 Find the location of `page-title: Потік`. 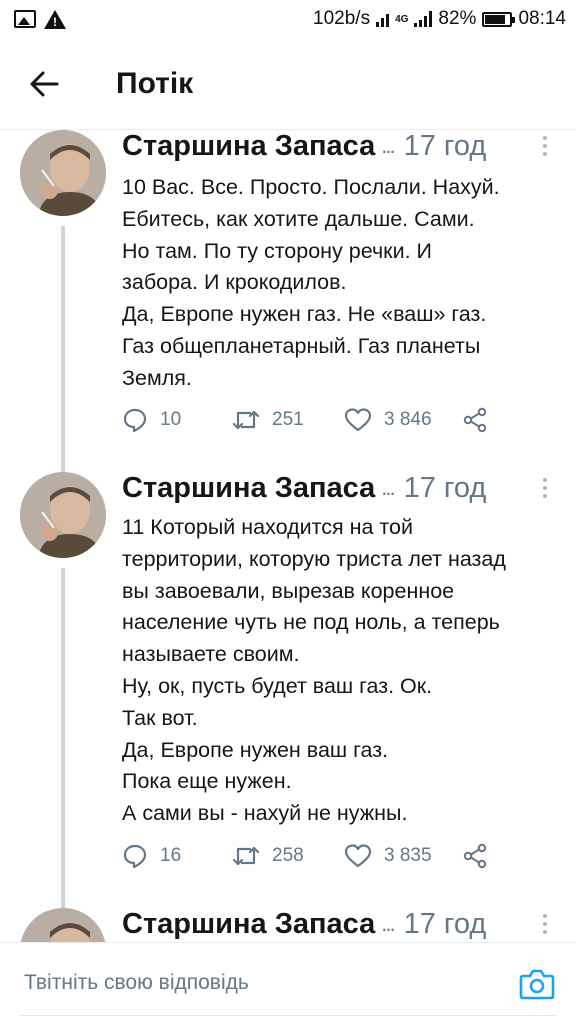

page-title: Потік is located at coordinates (155, 83).